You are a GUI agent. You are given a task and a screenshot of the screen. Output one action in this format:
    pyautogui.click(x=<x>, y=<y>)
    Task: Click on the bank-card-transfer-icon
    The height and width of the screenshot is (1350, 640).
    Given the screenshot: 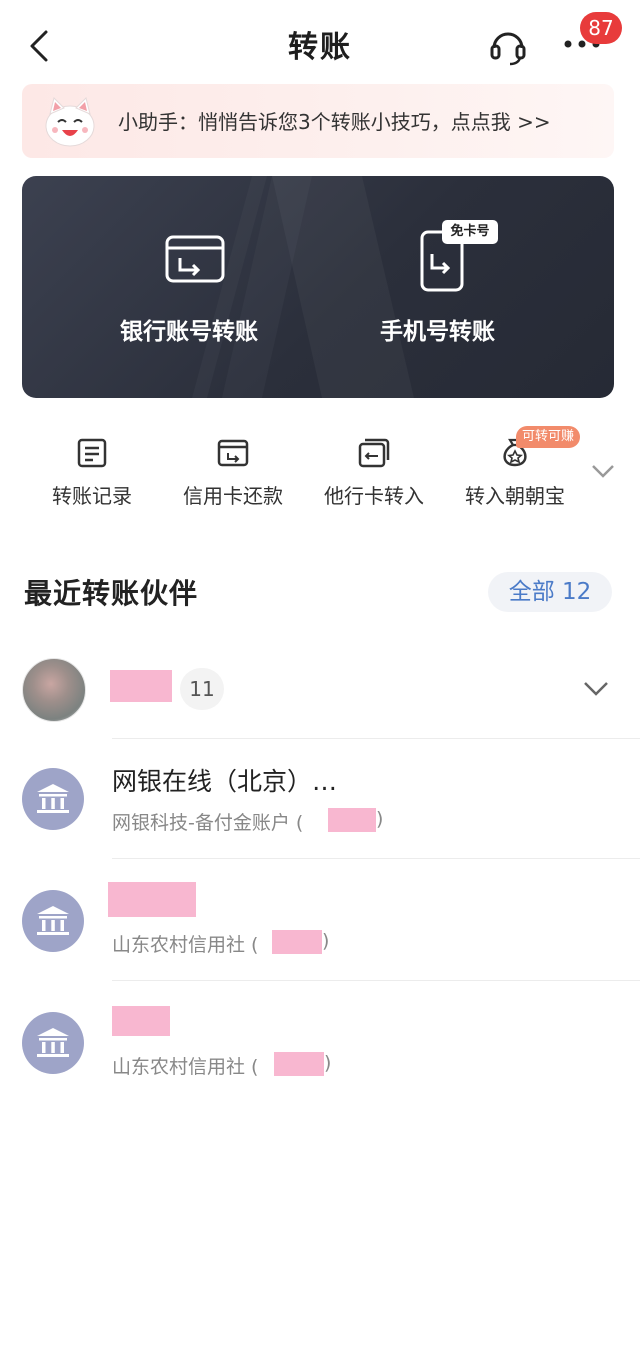 What is the action you would take?
    pyautogui.click(x=195, y=260)
    